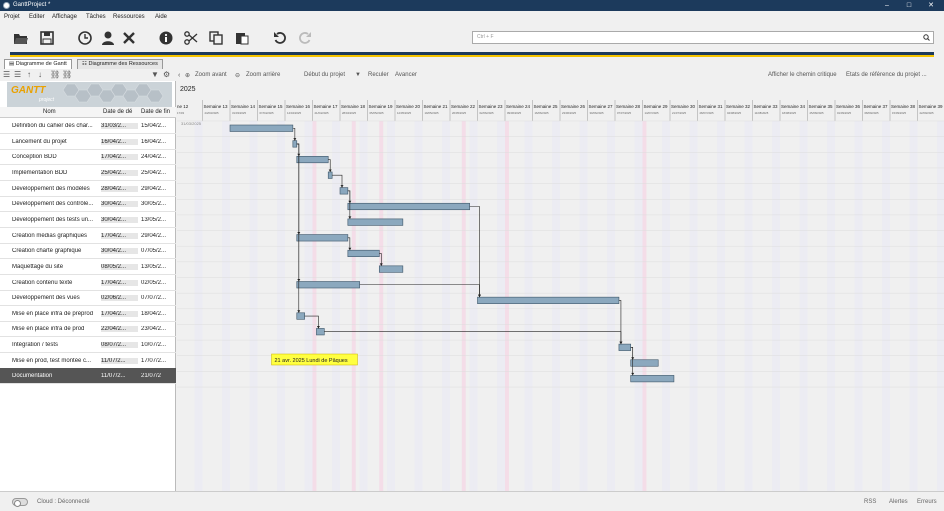  Describe the element at coordinates (324, 75) in the screenshot. I see `project-start-button: Début du projet` at that location.